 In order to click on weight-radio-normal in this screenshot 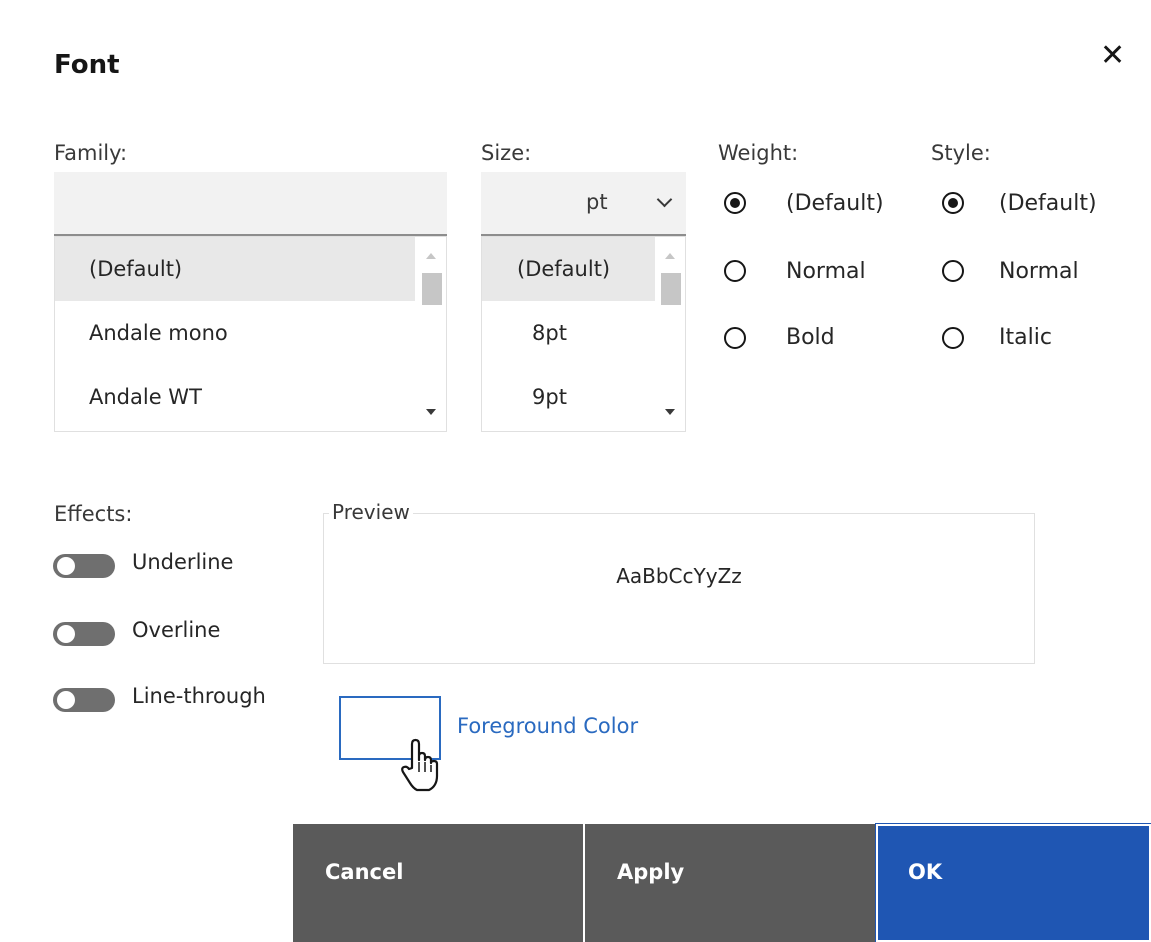, I will do `click(735, 271)`.